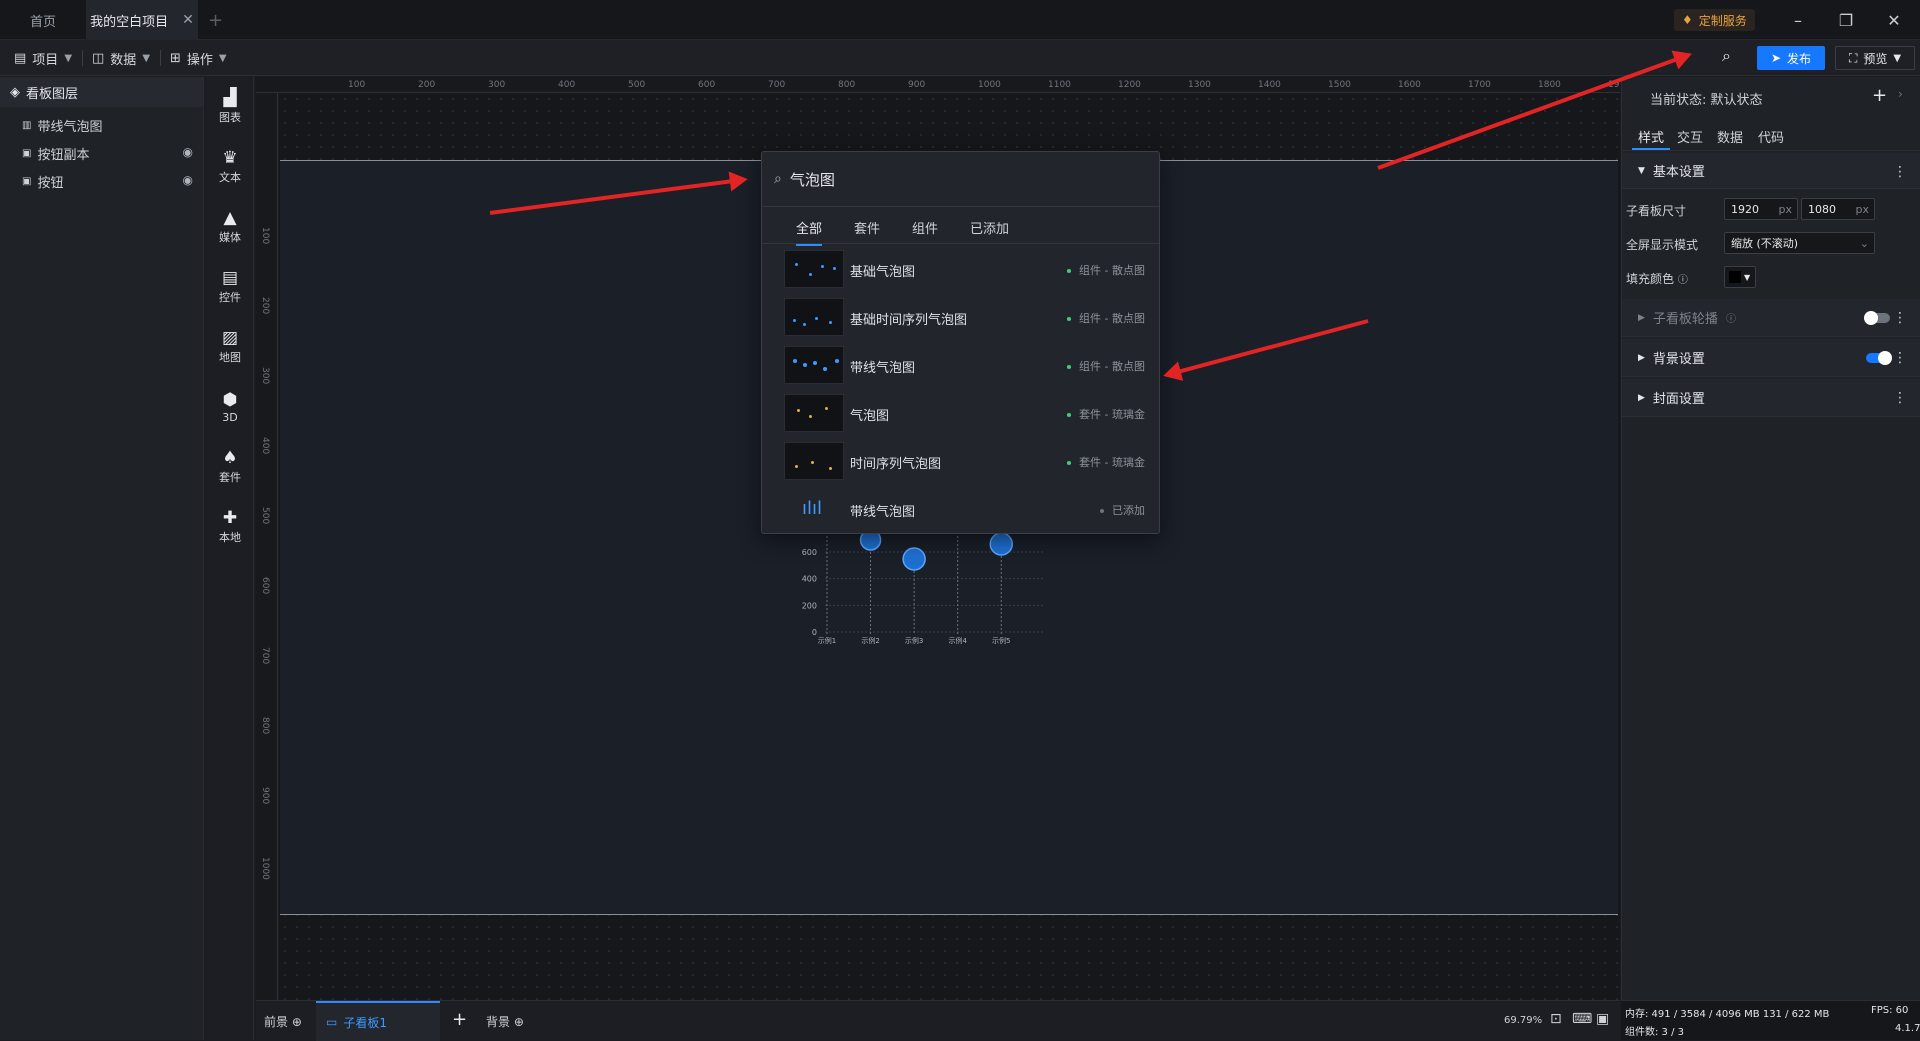 Image resolution: width=1920 pixels, height=1041 pixels. What do you see at coordinates (1879, 95) in the screenshot?
I see `add-state-icon: +` at bounding box center [1879, 95].